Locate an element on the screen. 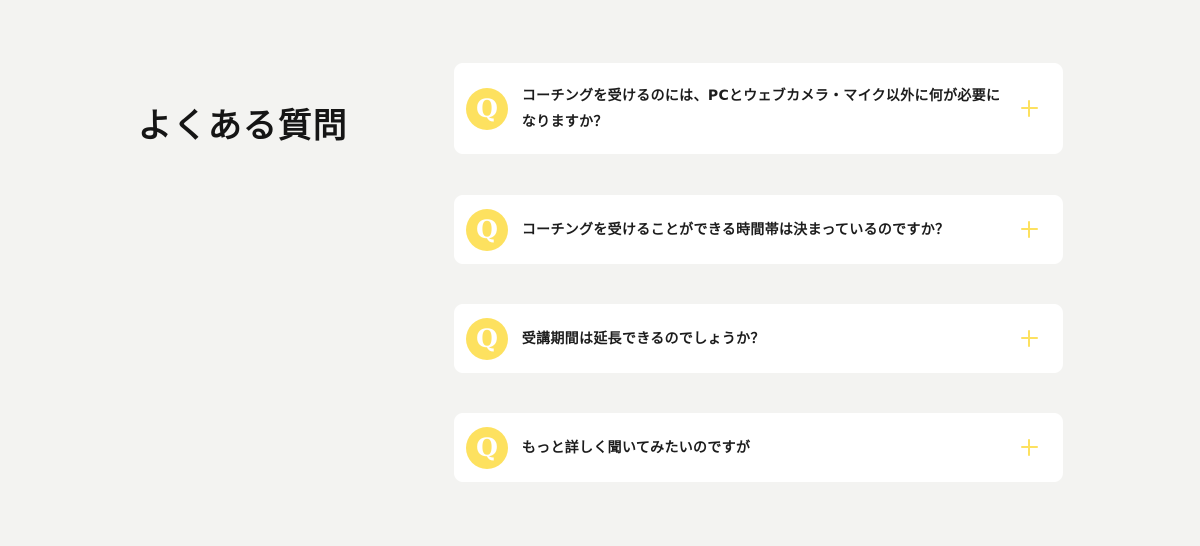 This screenshot has height=546, width=1200. faq-item-3: Q 受講期間は延長できるのでしょうか？ is located at coordinates (758, 338).